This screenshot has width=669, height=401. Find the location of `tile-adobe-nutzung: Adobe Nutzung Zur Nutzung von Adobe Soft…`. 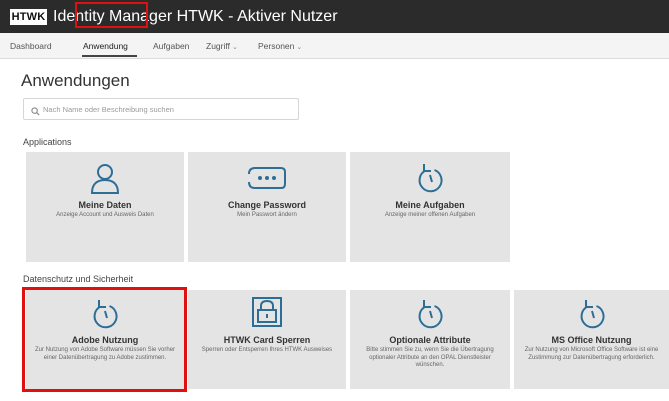

tile-adobe-nutzung: Adobe Nutzung Zur Nutzung von Adobe Soft… is located at coordinates (105, 339).